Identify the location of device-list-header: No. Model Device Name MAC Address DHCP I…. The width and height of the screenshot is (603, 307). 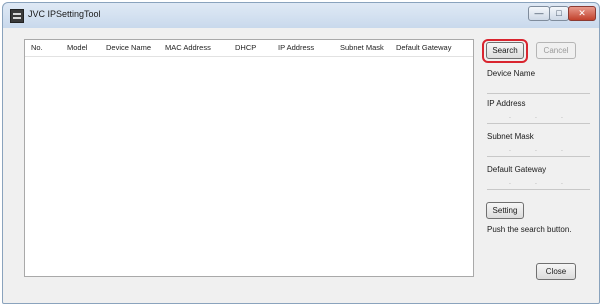
(249, 48).